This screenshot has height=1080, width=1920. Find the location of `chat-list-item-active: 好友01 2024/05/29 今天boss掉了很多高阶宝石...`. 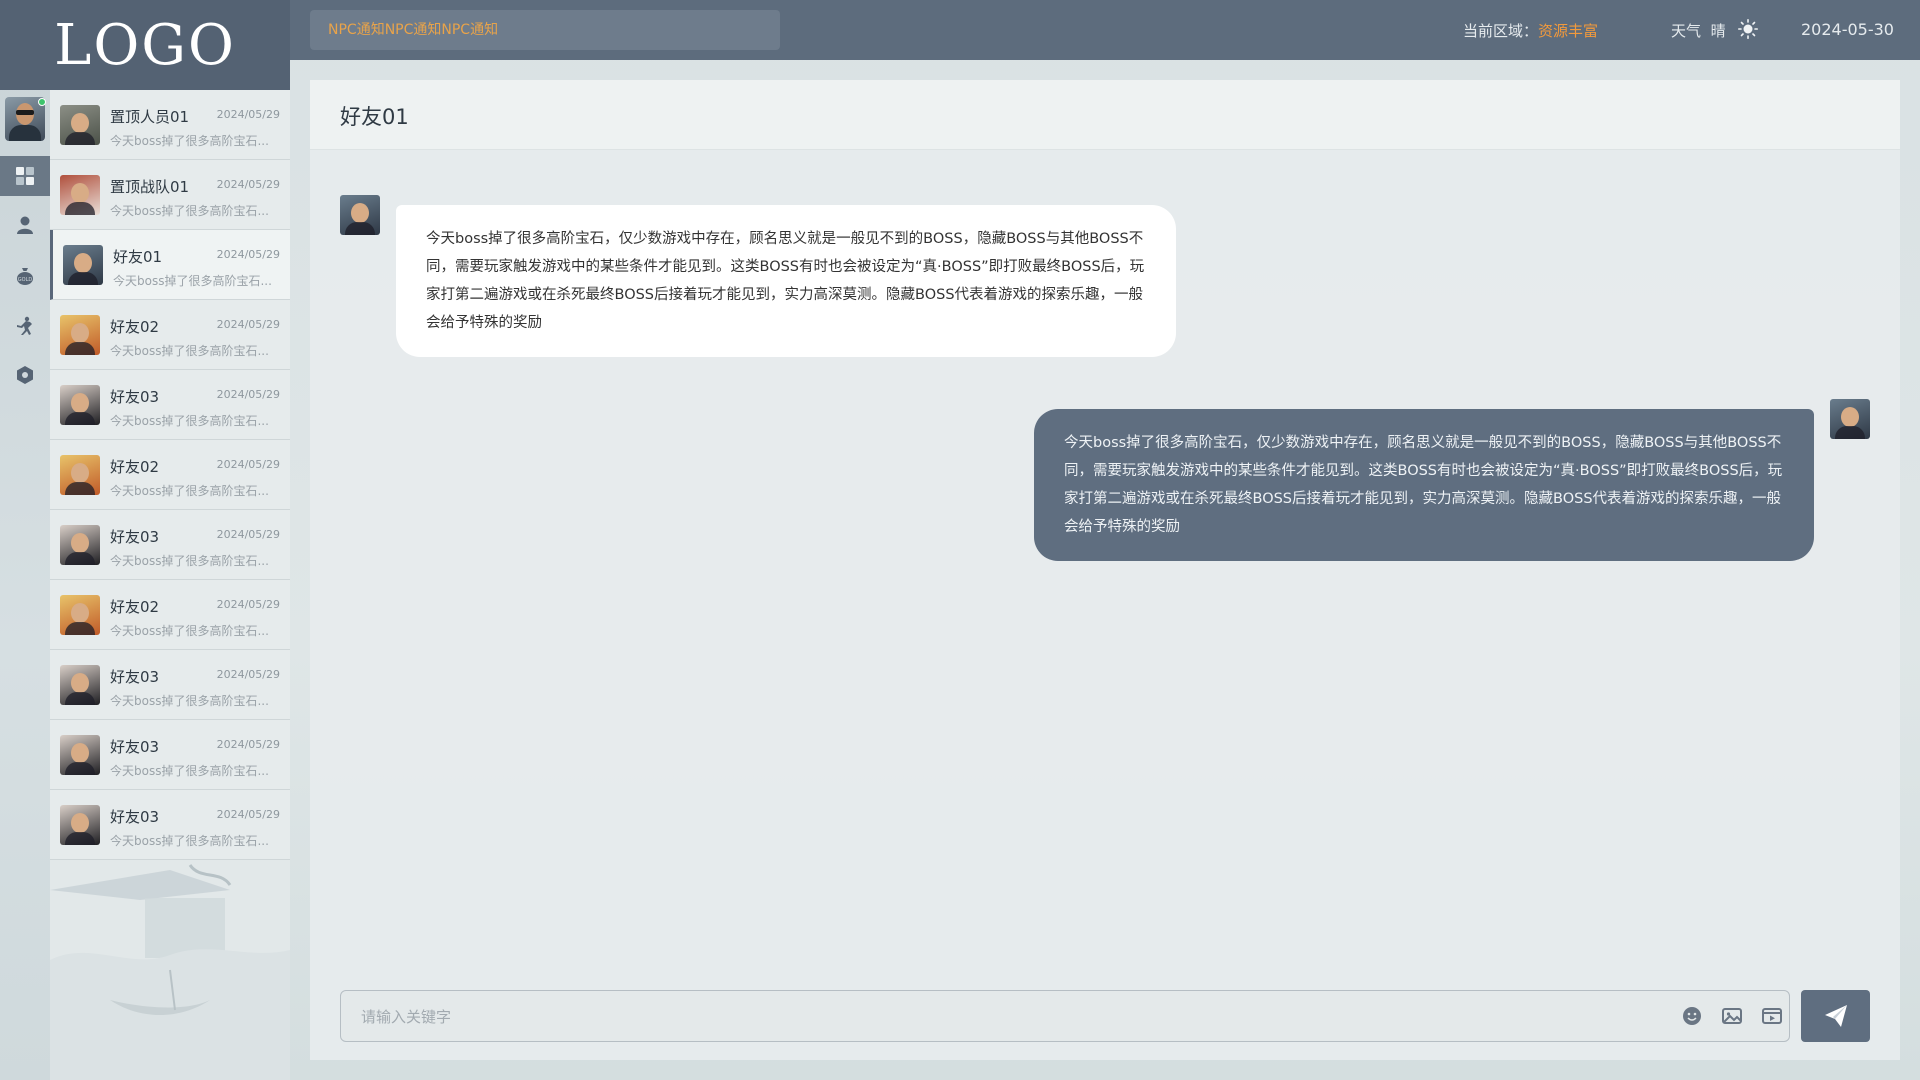

chat-list-item-active: 好友01 2024/05/29 今天boss掉了很多高阶宝石... is located at coordinates (170, 265).